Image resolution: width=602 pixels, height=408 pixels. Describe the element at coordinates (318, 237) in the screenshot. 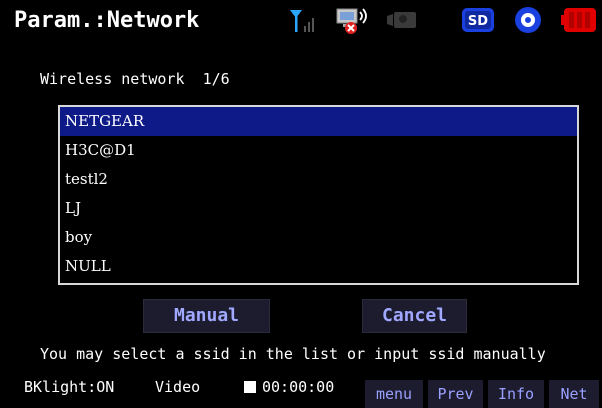

I see `list-item: boy` at that location.